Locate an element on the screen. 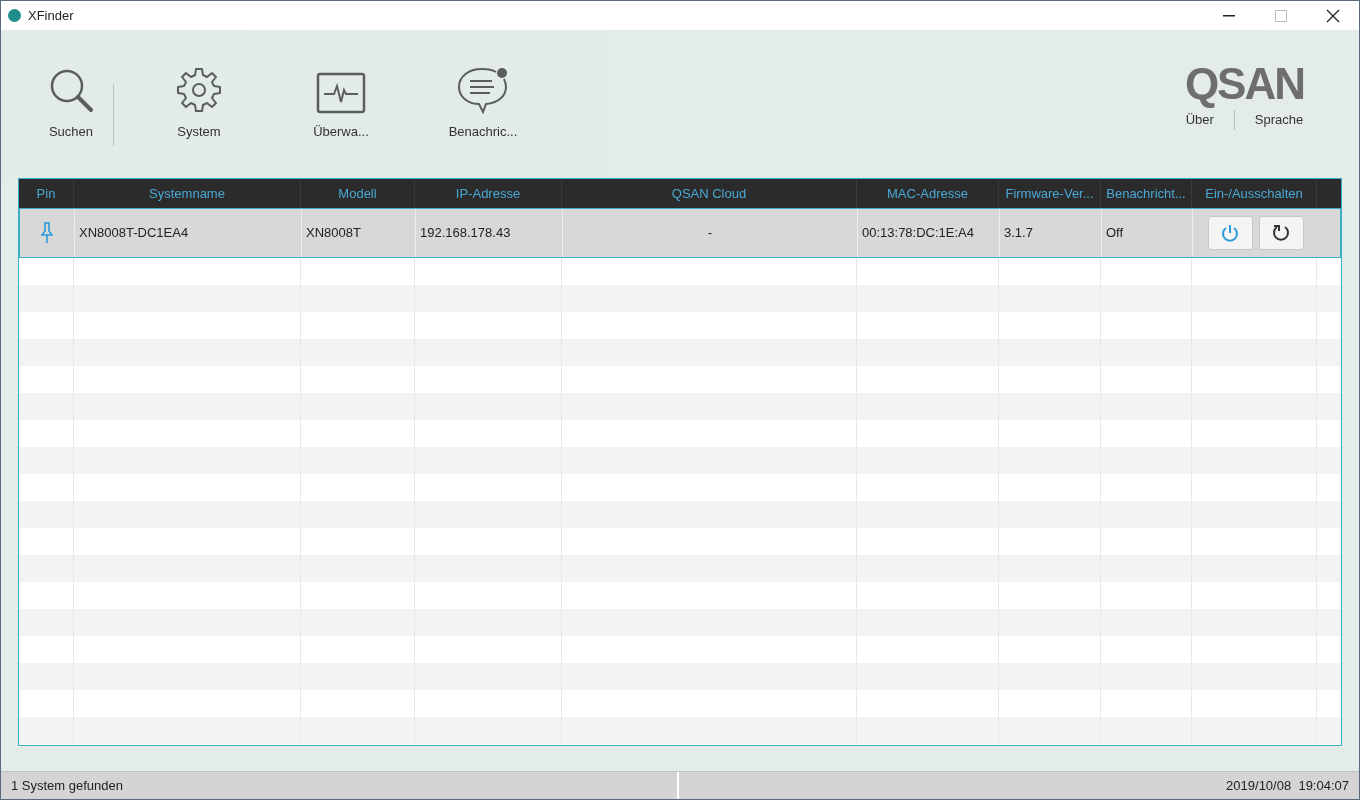 This screenshot has height=800, width=1360. table-cell-text: 192.168.178.43 is located at coordinates (465, 233).